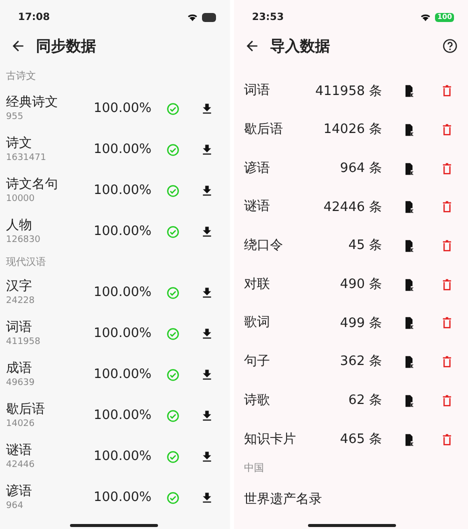 The image size is (468, 529). Describe the element at coordinates (450, 46) in the screenshot. I see `help-icon` at that location.